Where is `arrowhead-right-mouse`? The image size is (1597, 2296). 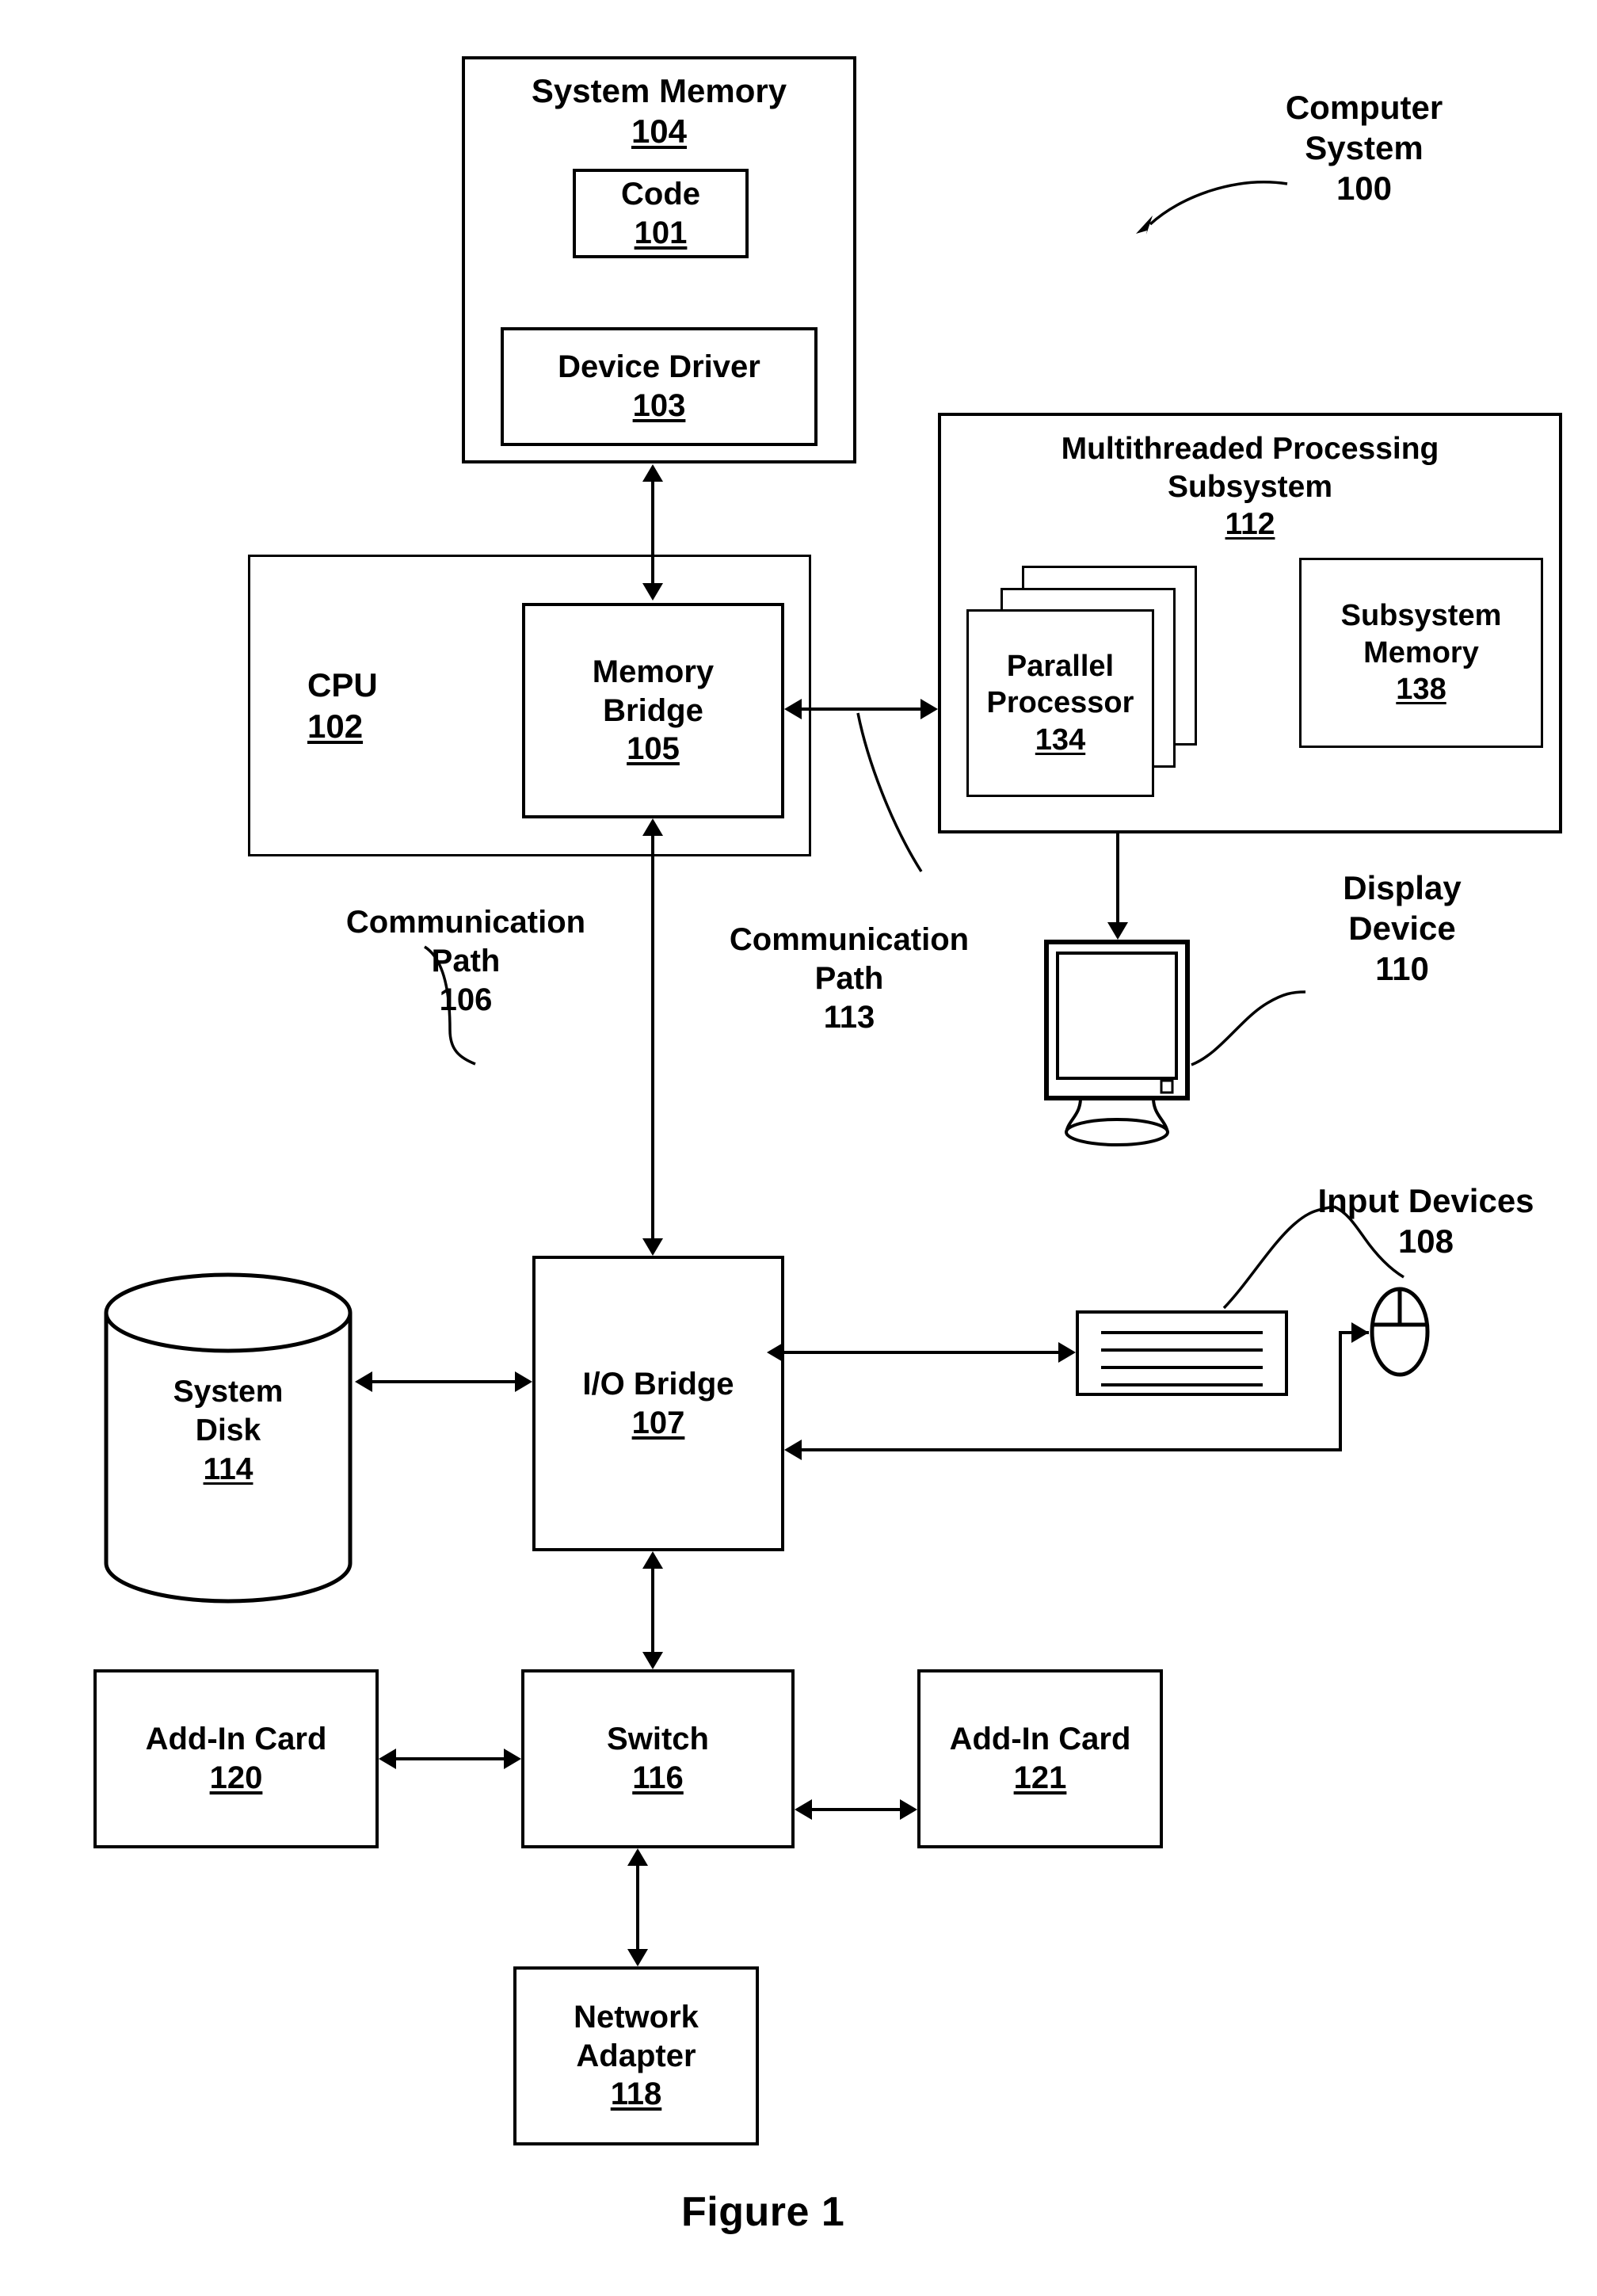
arrowhead-right-mouse is located at coordinates (1360, 1332).